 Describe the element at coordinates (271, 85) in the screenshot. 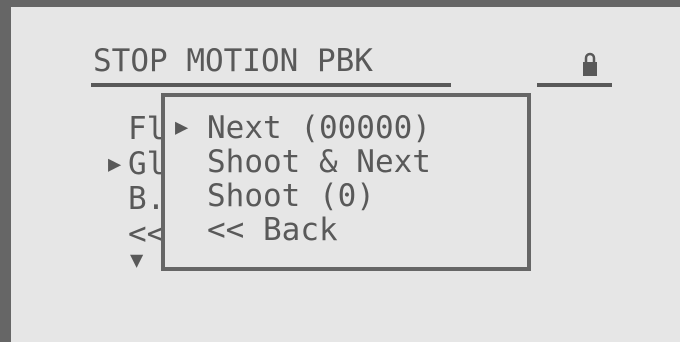

I see `title-underline` at that location.